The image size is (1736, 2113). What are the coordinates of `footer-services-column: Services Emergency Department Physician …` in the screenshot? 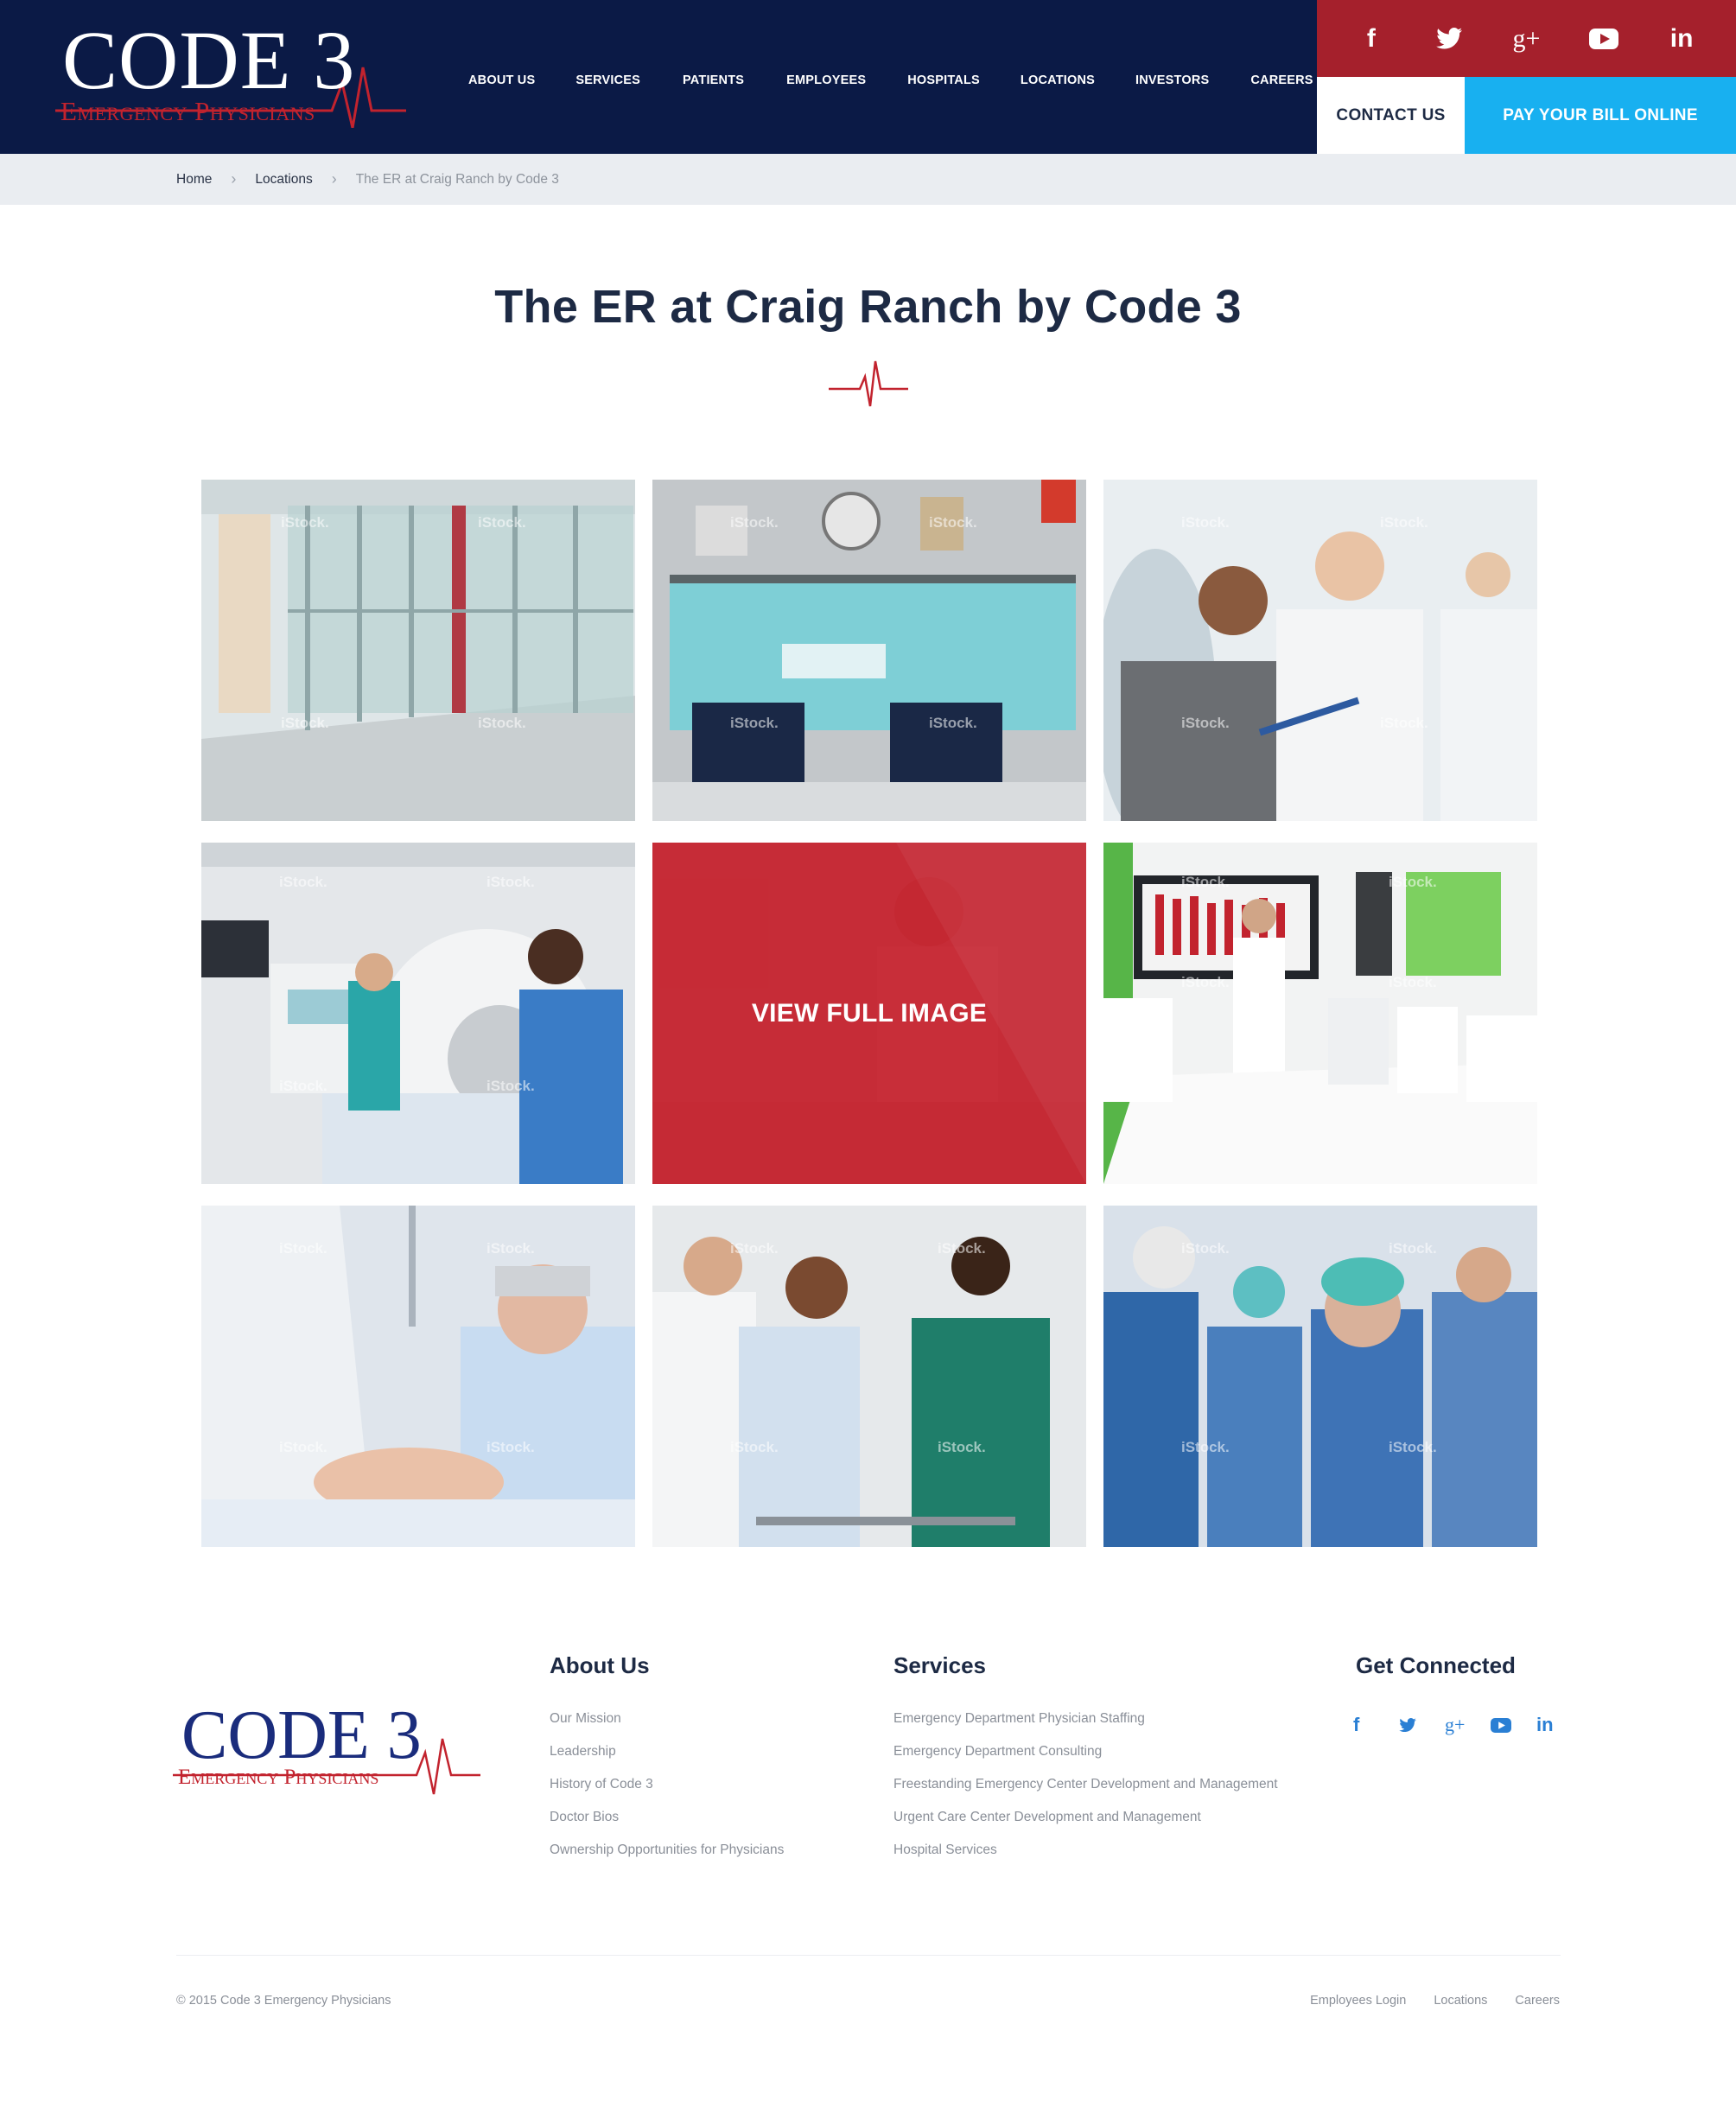 It's located at (1085, 1759).